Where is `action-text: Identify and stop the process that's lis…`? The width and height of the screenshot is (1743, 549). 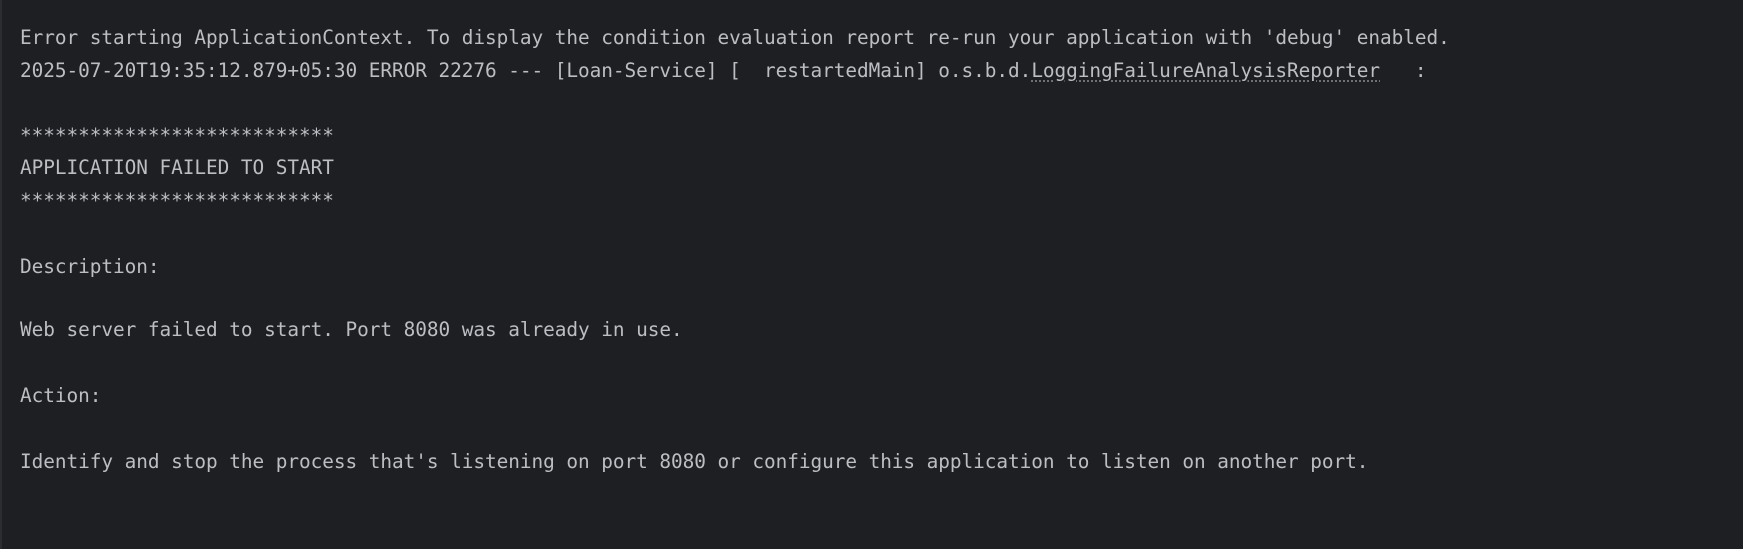 action-text: Identify and stop the process that's lis… is located at coordinates (694, 461).